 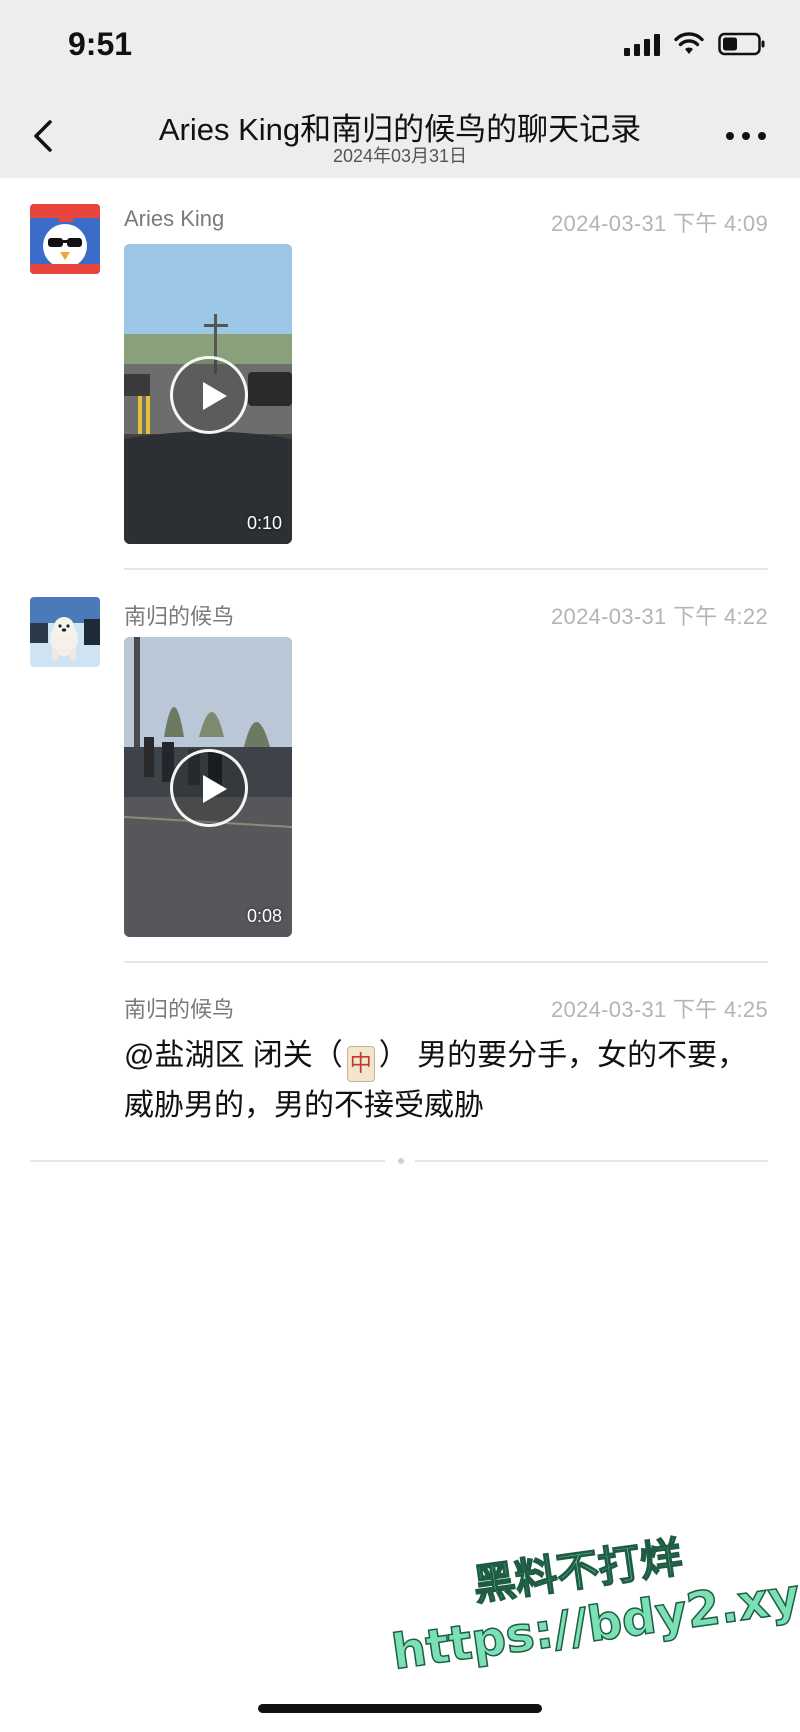 I want to click on watermark: 黑料不打烊 https://bdy2.xyz, so click(x=590, y=1592).